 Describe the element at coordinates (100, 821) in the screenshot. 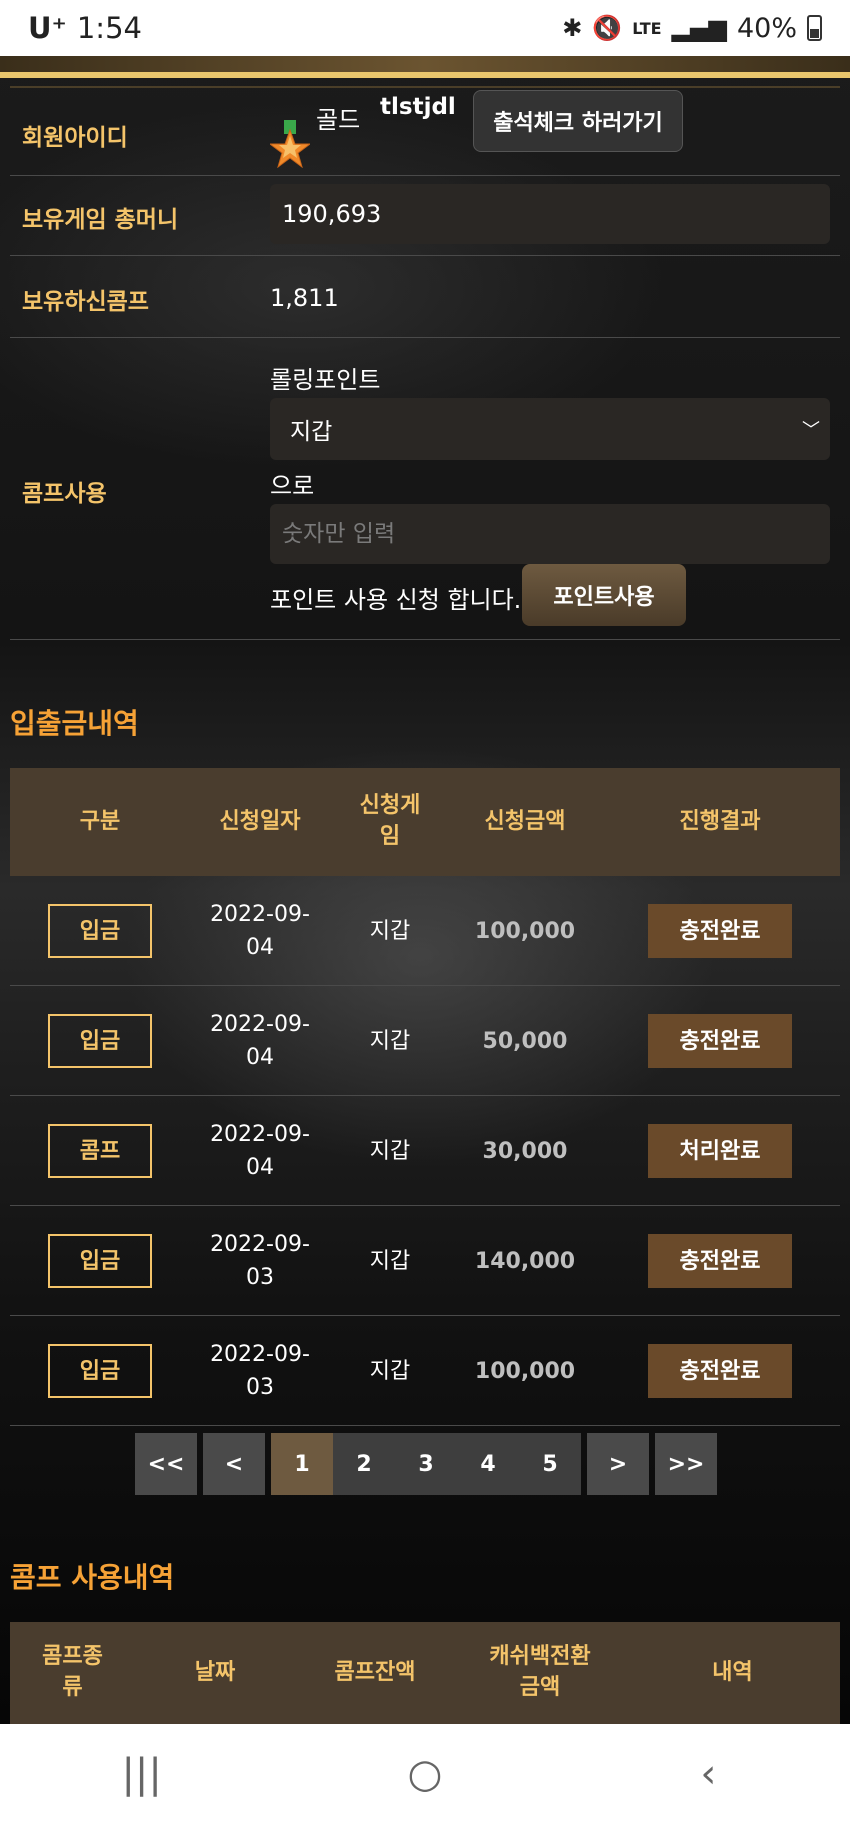

I see `col-type: 구분` at that location.